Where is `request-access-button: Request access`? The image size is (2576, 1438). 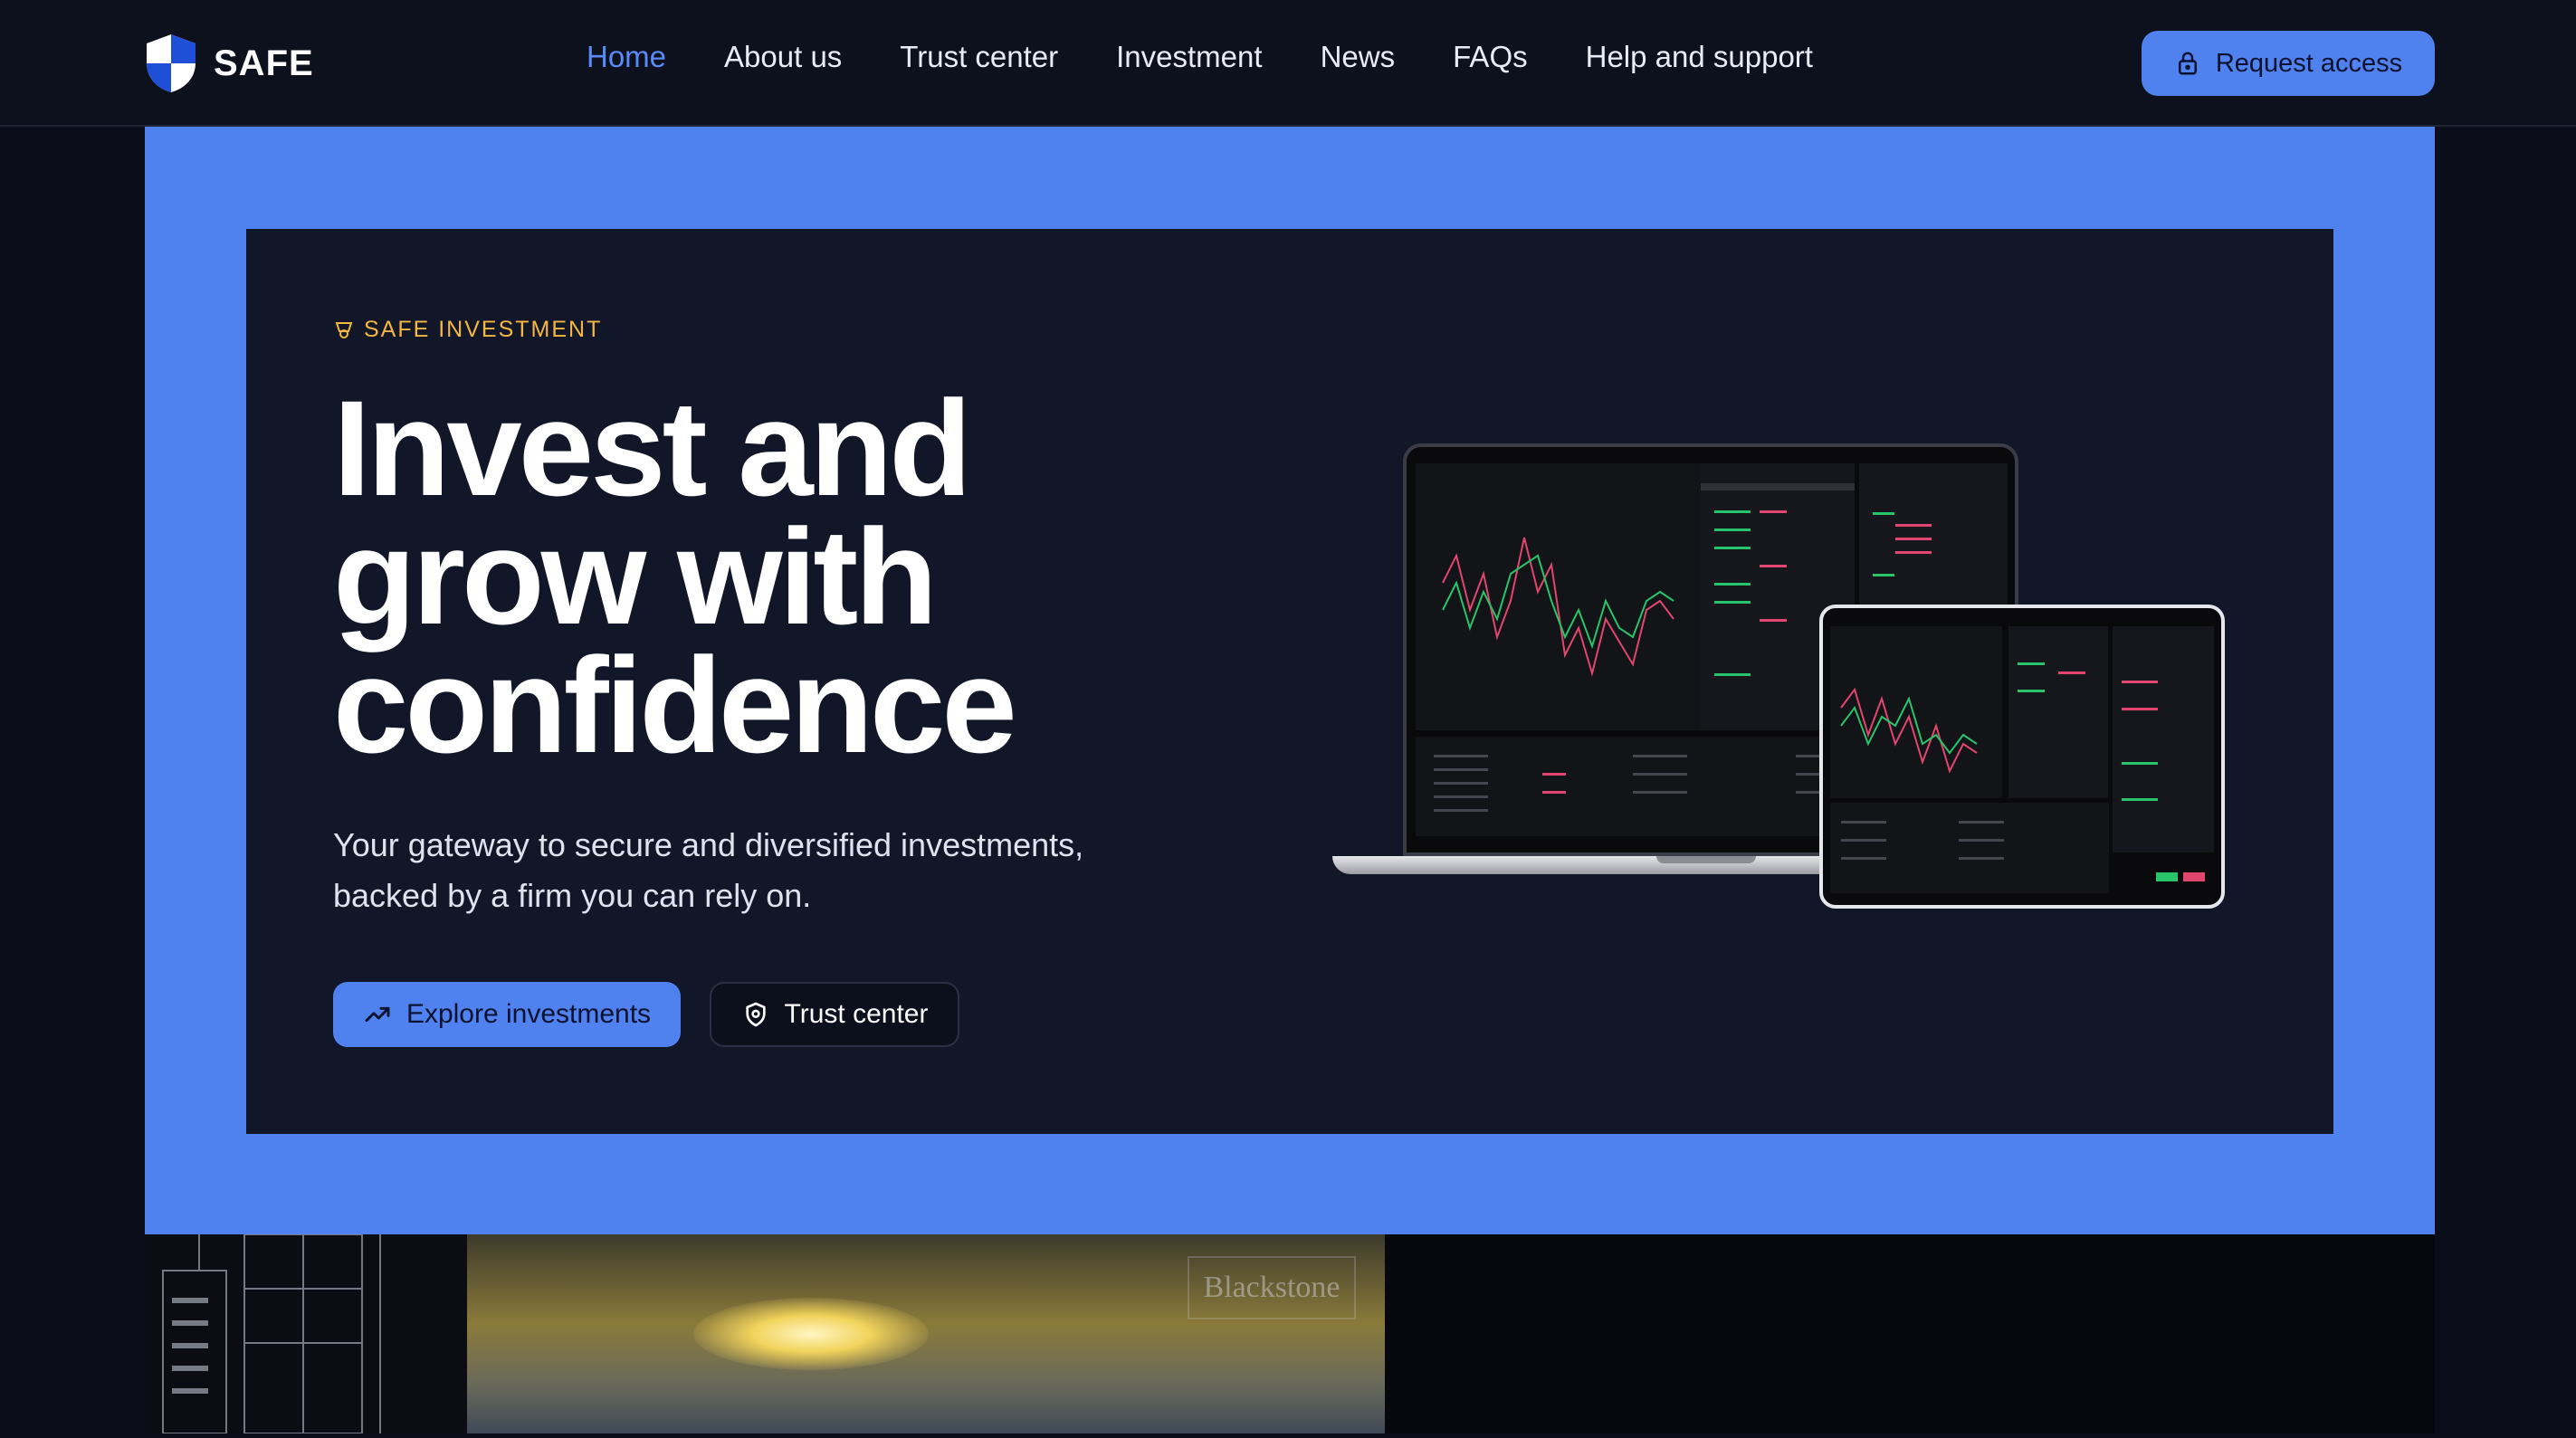 request-access-button: Request access is located at coordinates (2288, 64).